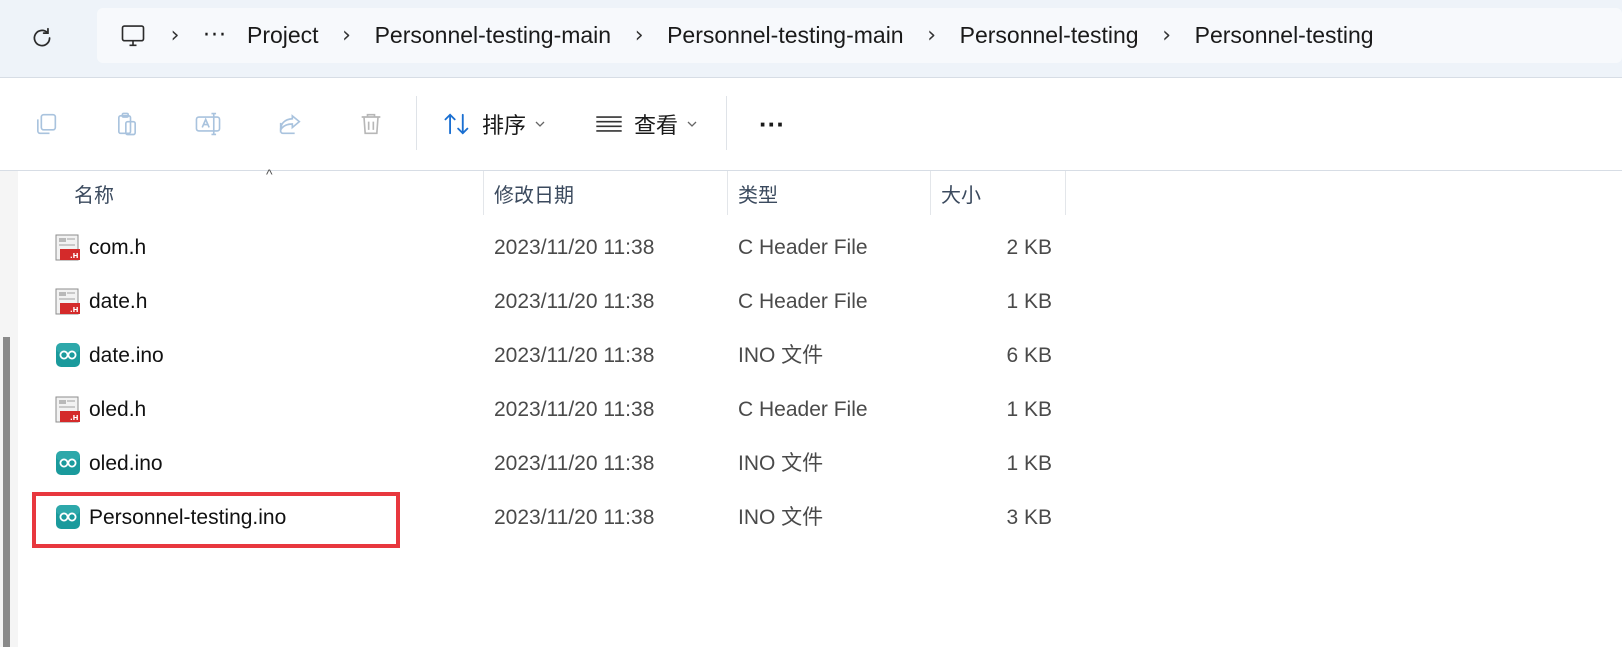  I want to click on paste-icon, so click(127, 124).